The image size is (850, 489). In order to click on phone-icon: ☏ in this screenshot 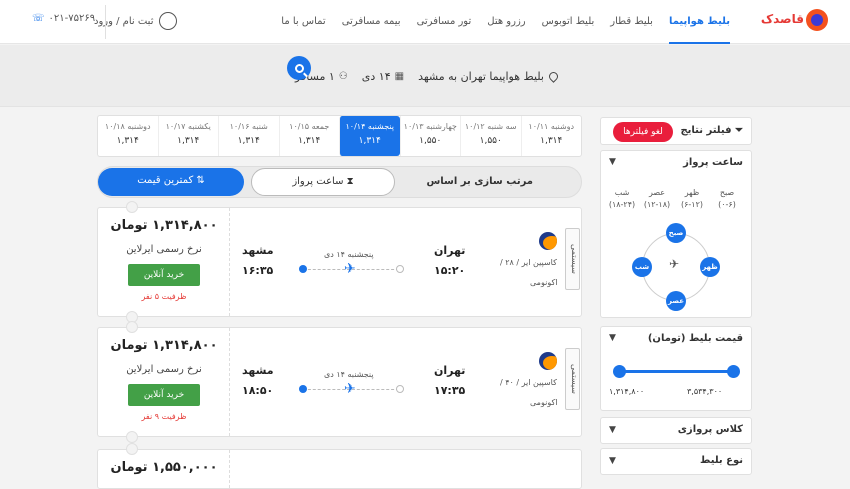, I will do `click(38, 18)`.